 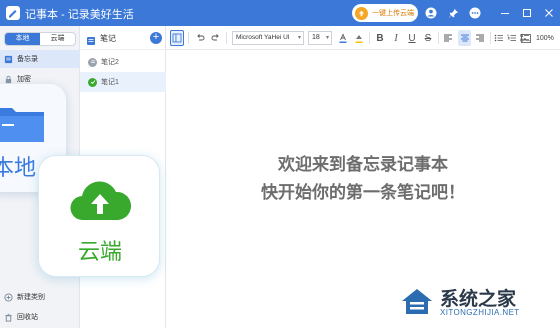 What do you see at coordinates (92, 62) in the screenshot?
I see `note-gray-icon` at bounding box center [92, 62].